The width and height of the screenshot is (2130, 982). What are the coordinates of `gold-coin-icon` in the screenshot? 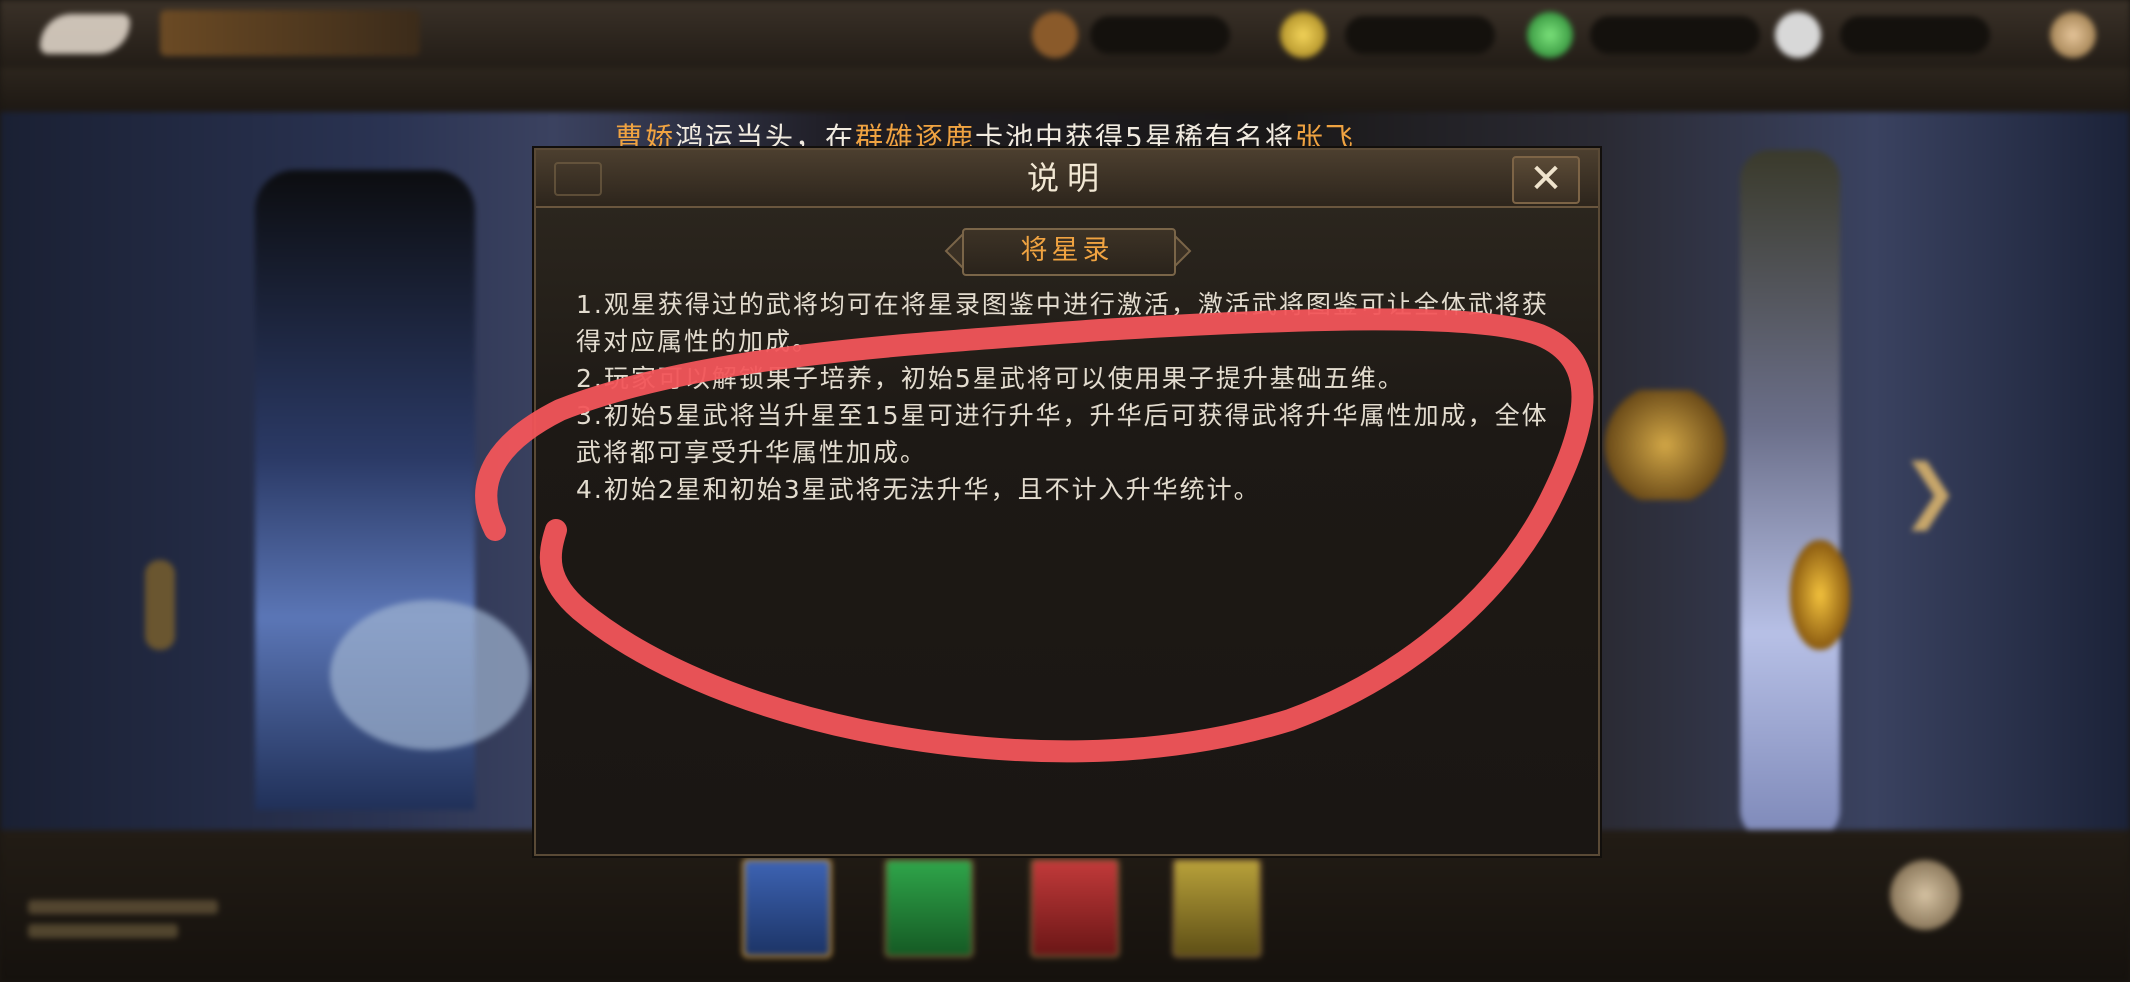 It's located at (1303, 35).